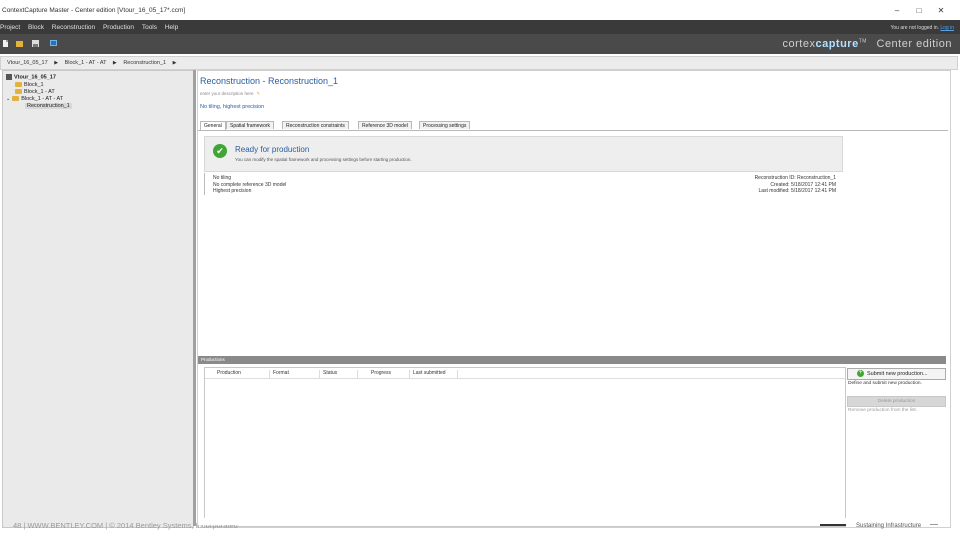 The height and width of the screenshot is (540, 960). What do you see at coordinates (35, 92) in the screenshot?
I see `tree-item-block-1-at: Block_1 - AT` at bounding box center [35, 92].